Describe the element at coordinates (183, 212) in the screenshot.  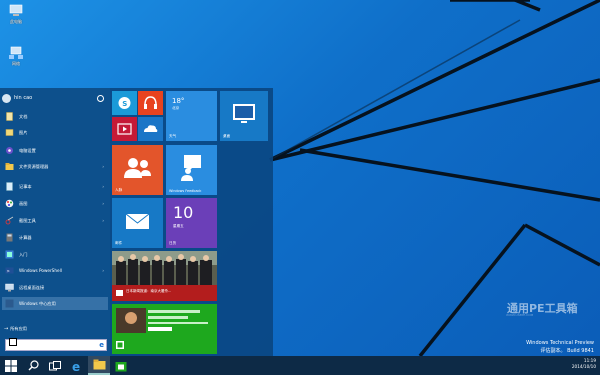
I see `calendar-day: 10` at that location.